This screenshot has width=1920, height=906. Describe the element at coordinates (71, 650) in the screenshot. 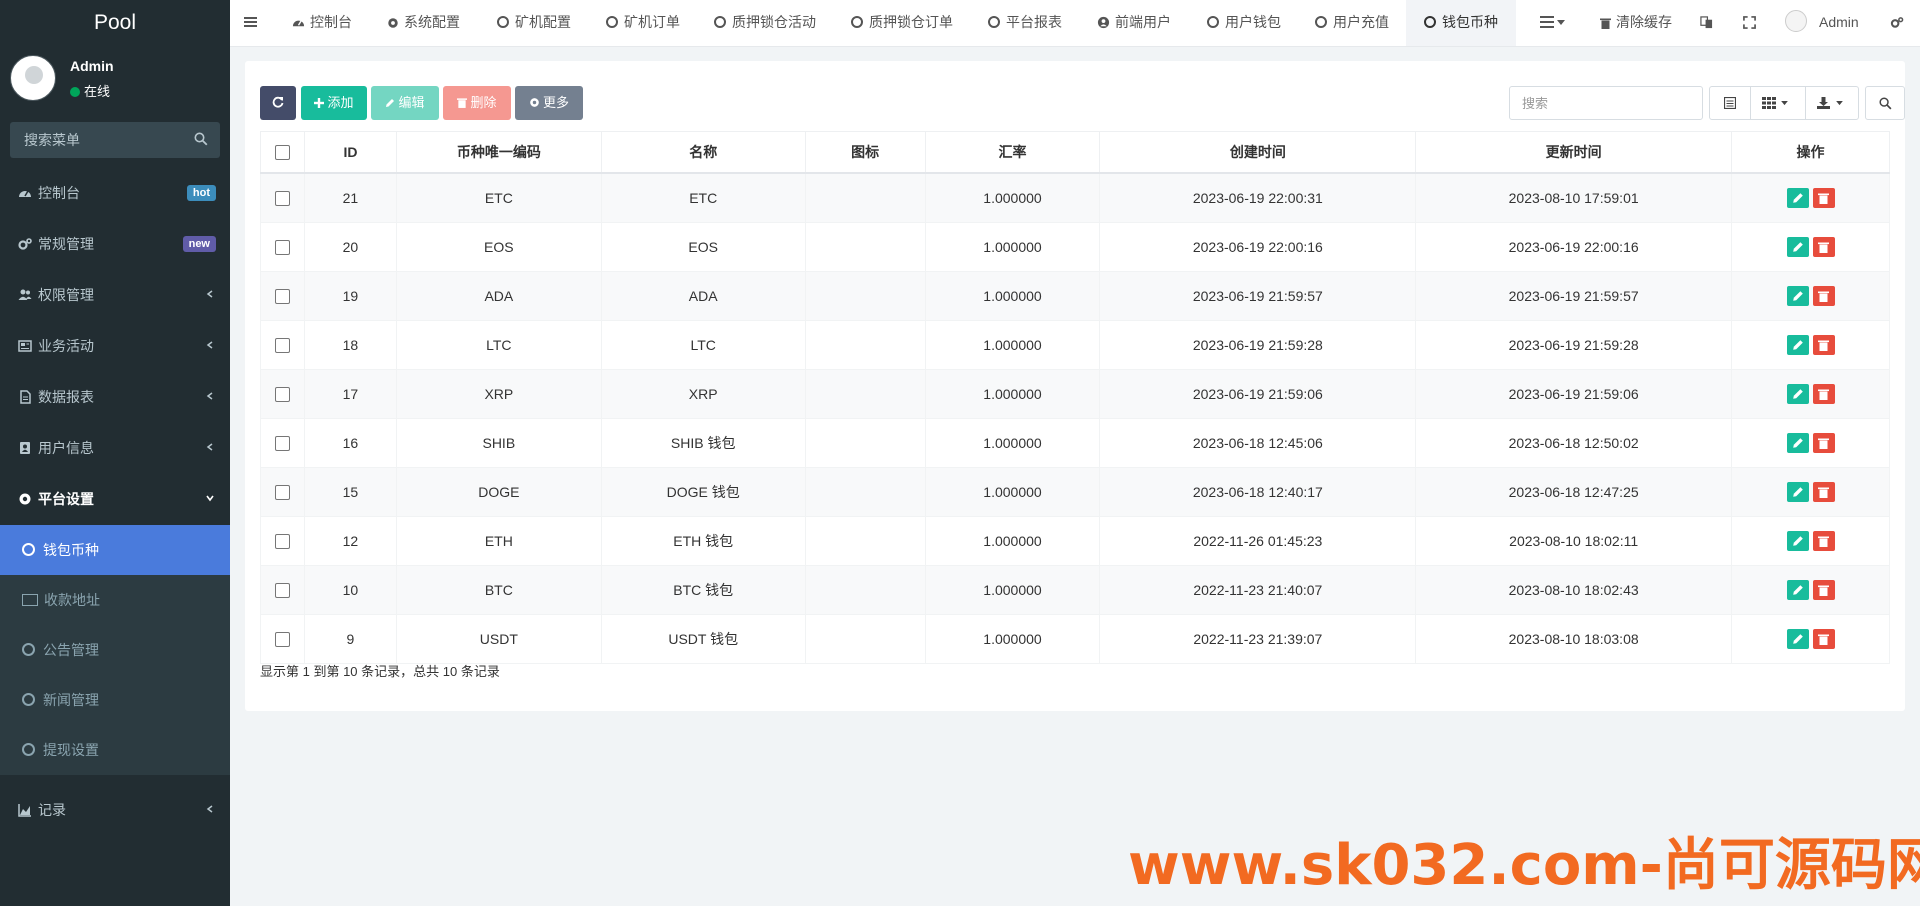

I see `sidebar-item-label: 公告管理` at that location.